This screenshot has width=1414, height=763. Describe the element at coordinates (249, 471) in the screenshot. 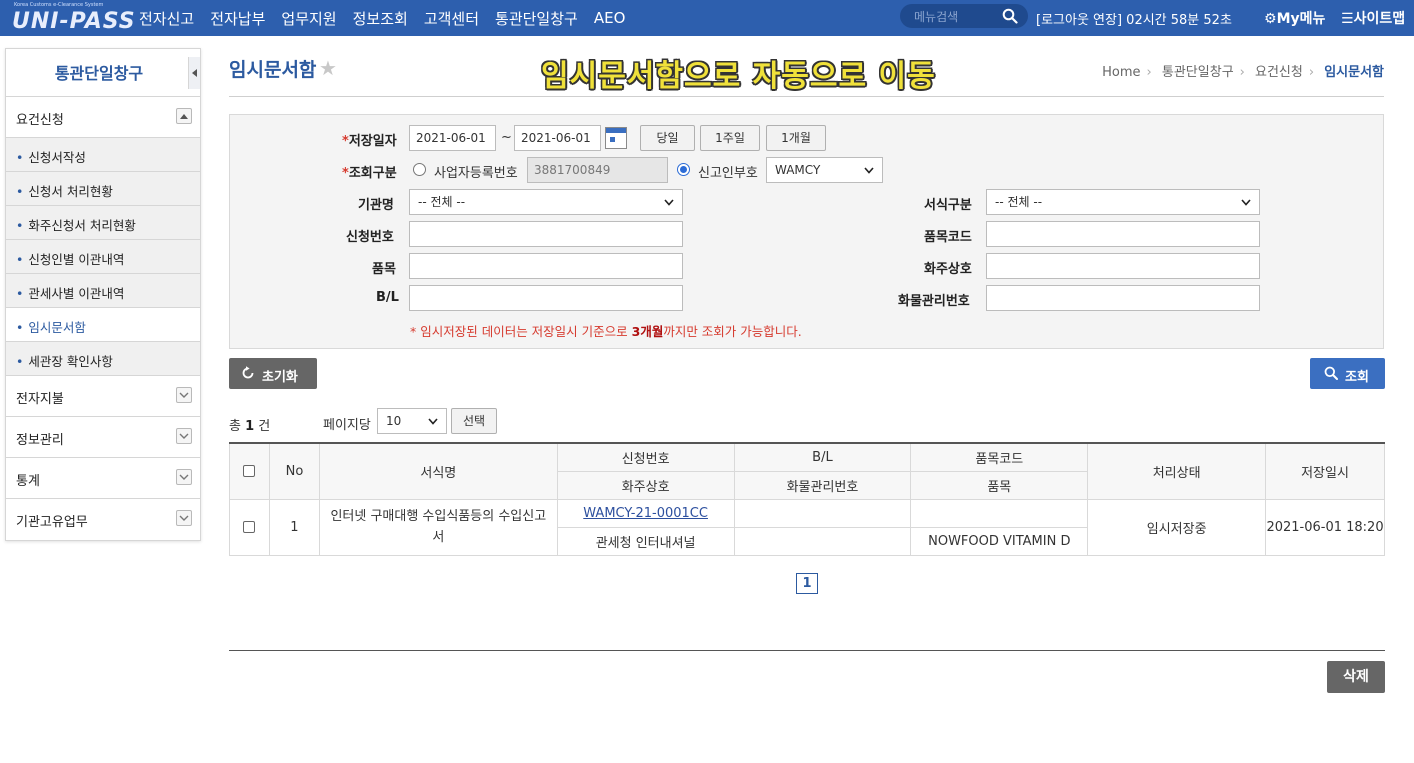

I see `select-all-checkbox` at that location.